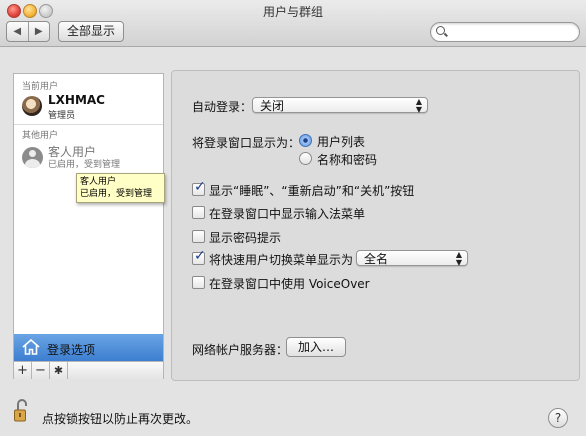 The height and width of the screenshot is (436, 586). I want to click on search-field, so click(505, 32).